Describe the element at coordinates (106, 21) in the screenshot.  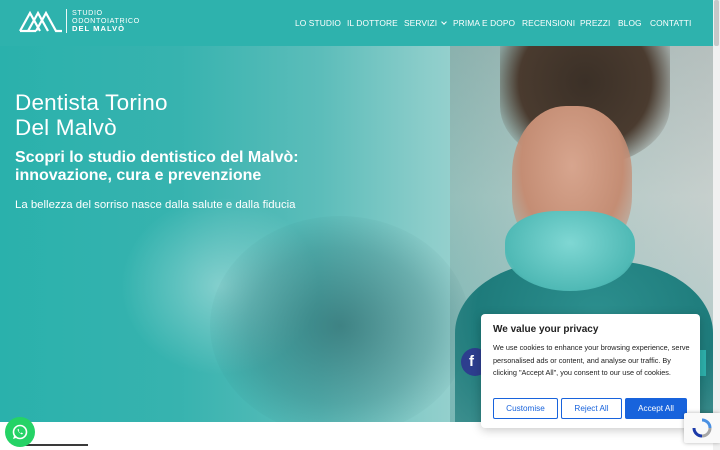
I see `logo-text: STUDIO ODONTOIATRICO DEL MALVÒ` at that location.